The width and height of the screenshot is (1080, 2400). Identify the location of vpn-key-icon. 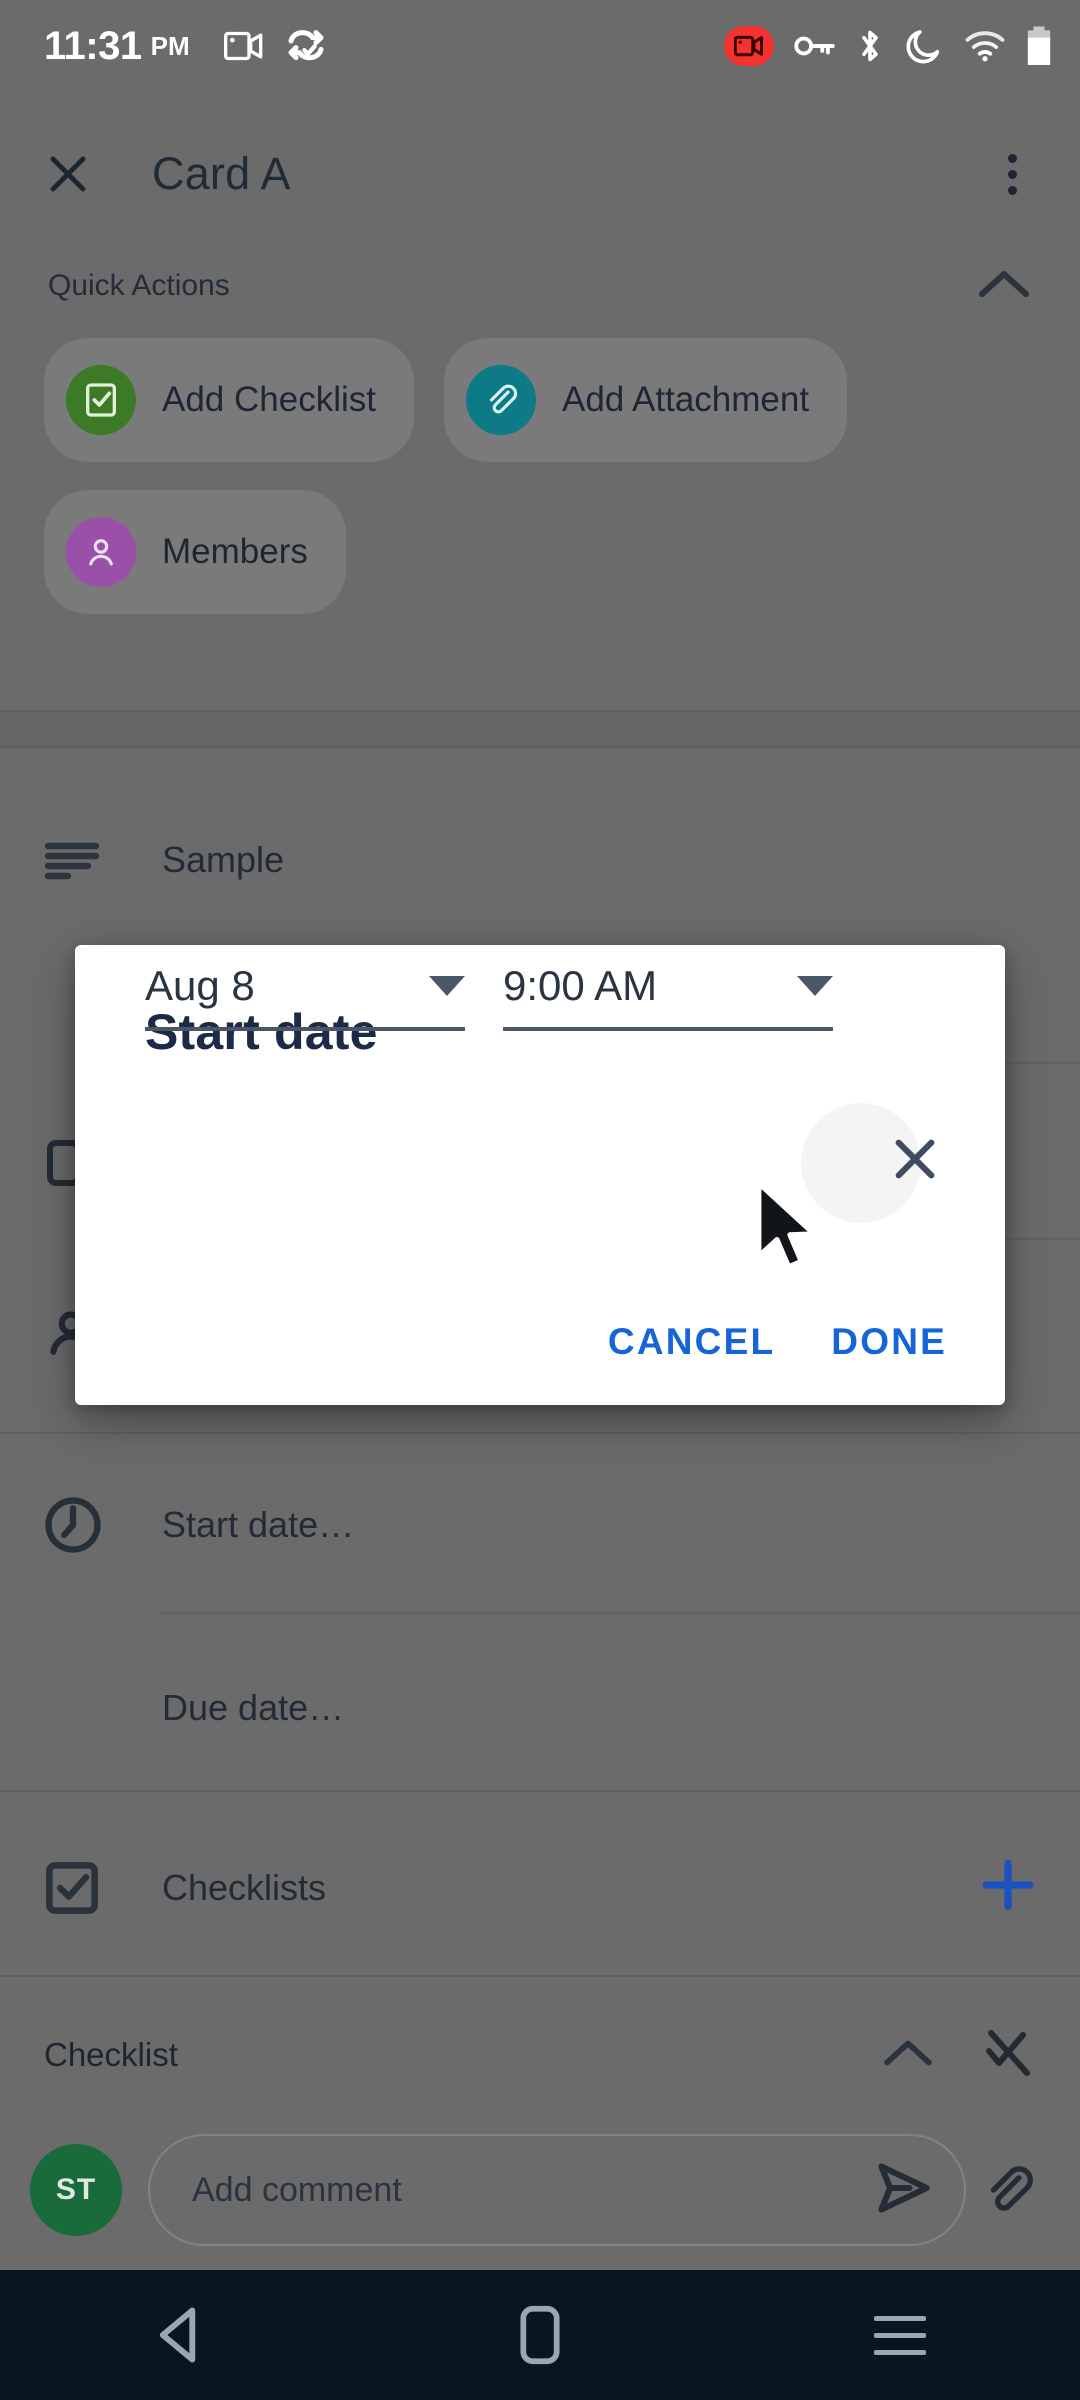
(814, 46).